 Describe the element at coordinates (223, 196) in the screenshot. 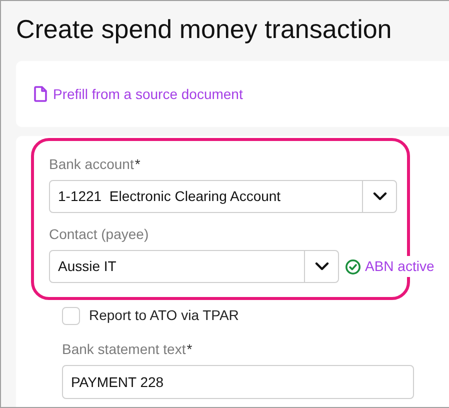

I see `dropdown-field: 1-1221 Electronic Clearing Account` at that location.